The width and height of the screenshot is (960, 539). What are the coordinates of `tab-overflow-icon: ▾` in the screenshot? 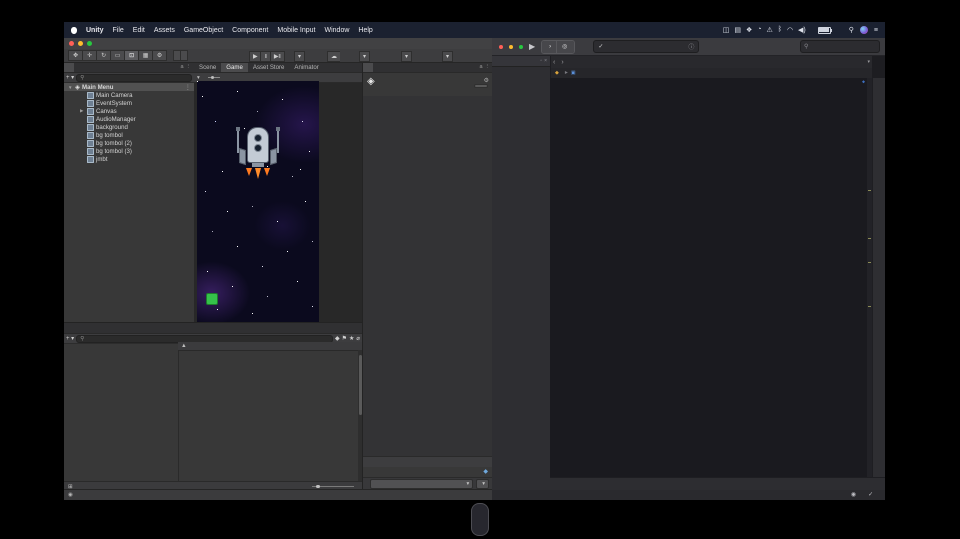 It's located at (868, 62).